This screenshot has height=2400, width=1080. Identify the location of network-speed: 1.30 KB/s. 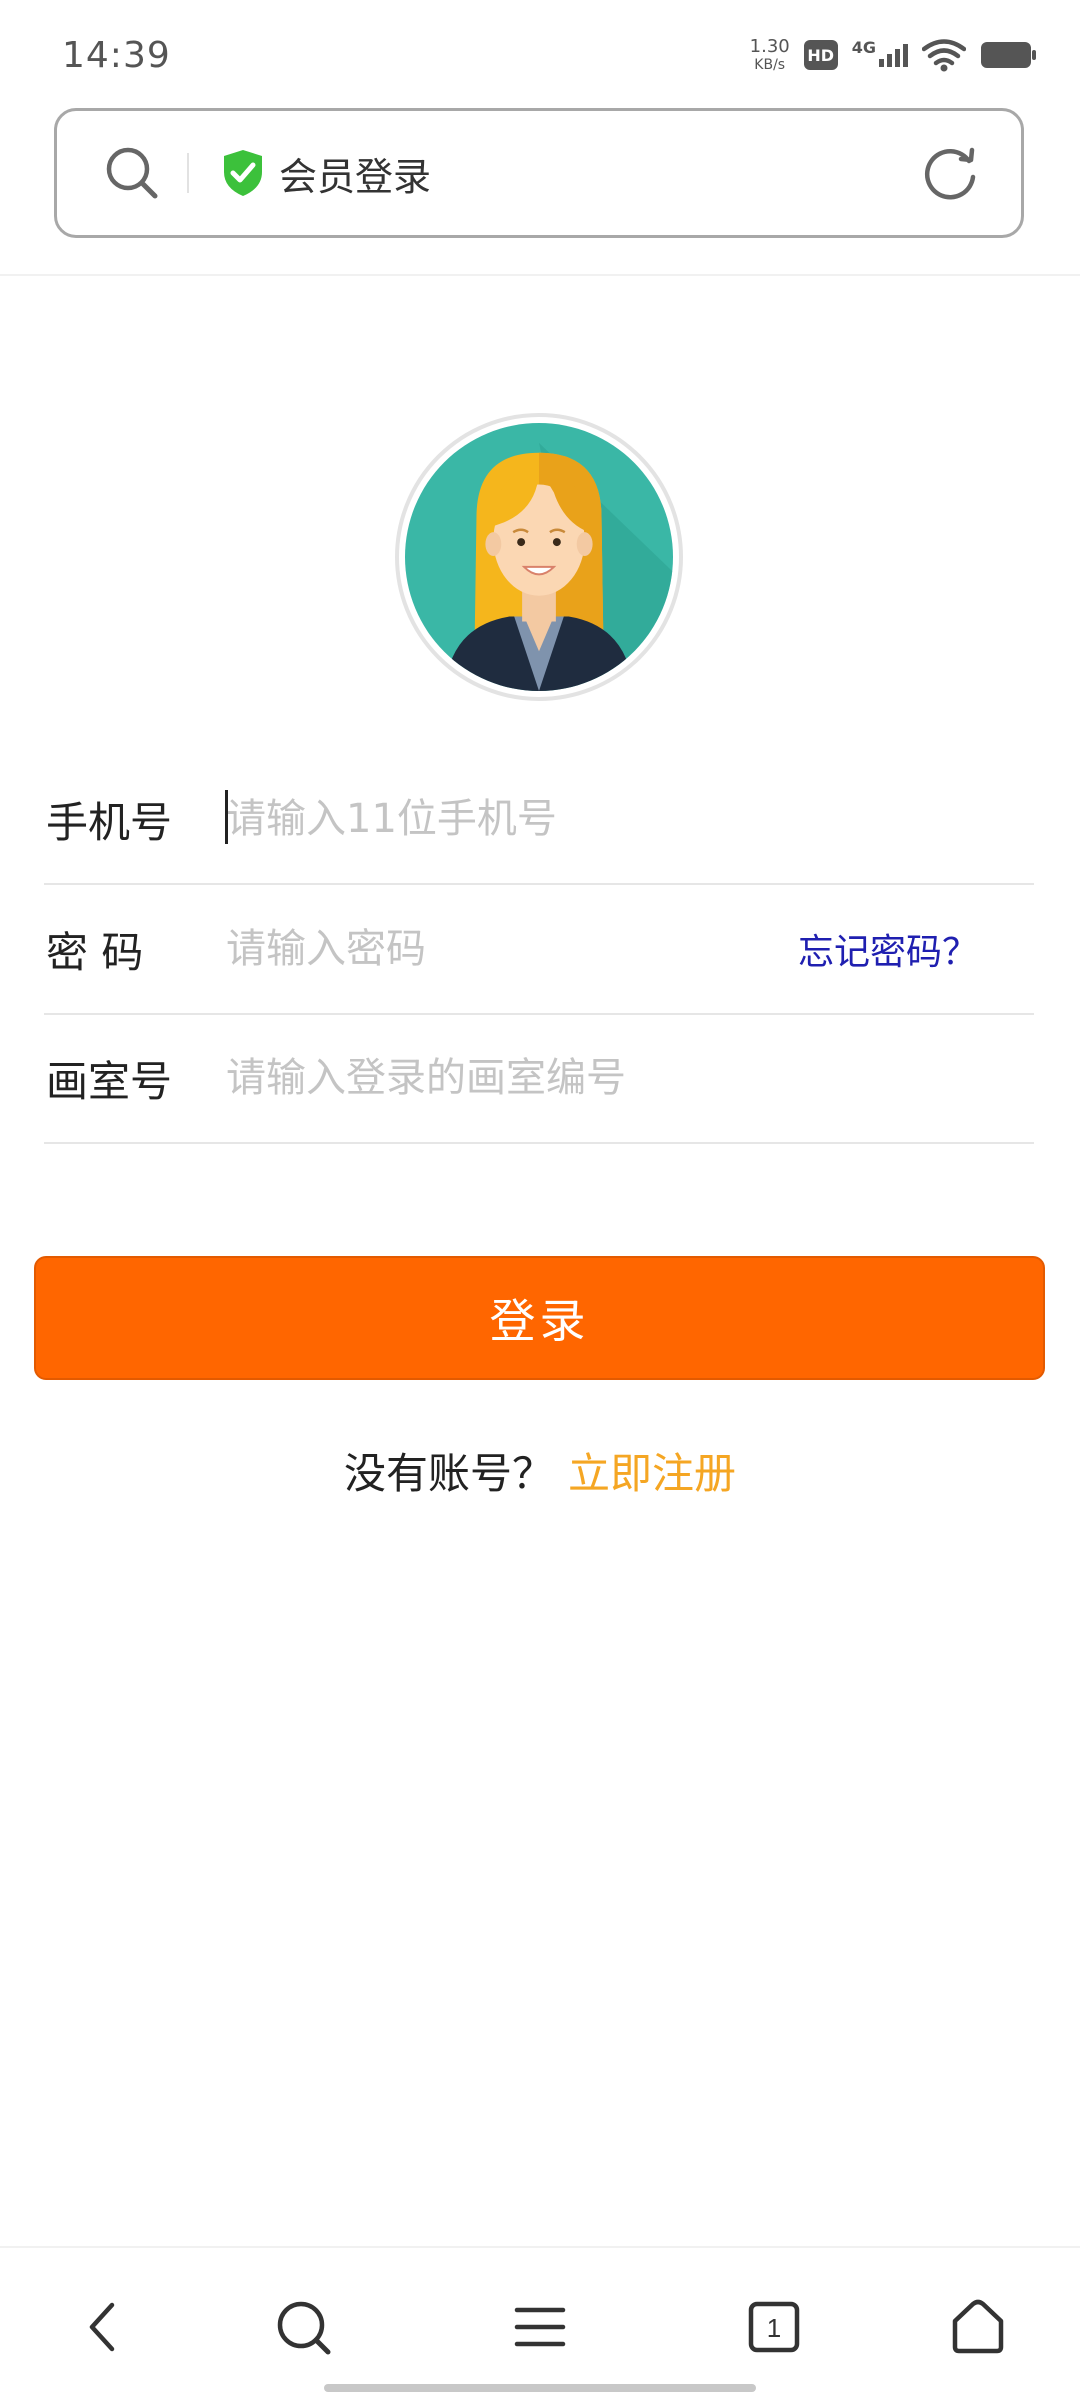
(769, 54).